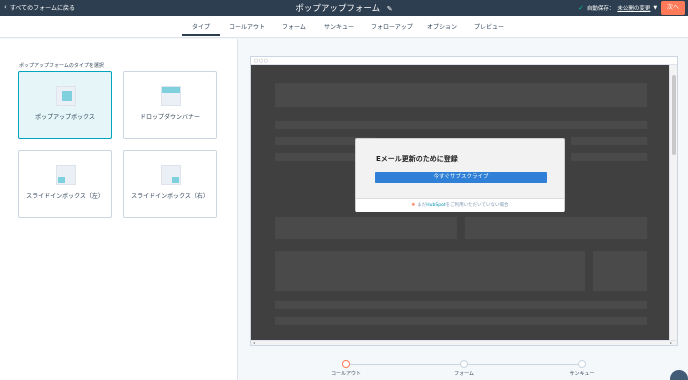 This screenshot has height=380, width=688. I want to click on type-card-label: ポップアップボックス, so click(65, 117).